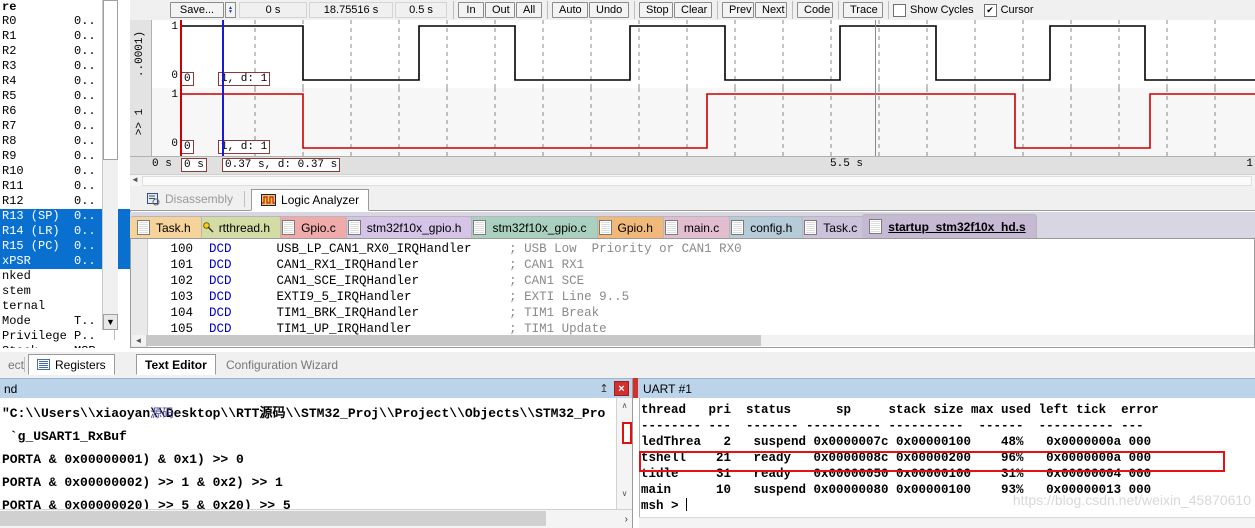 This screenshot has height=528, width=1255. What do you see at coordinates (110, 165) in the screenshot?
I see `registers-scrollbar: ▼` at bounding box center [110, 165].